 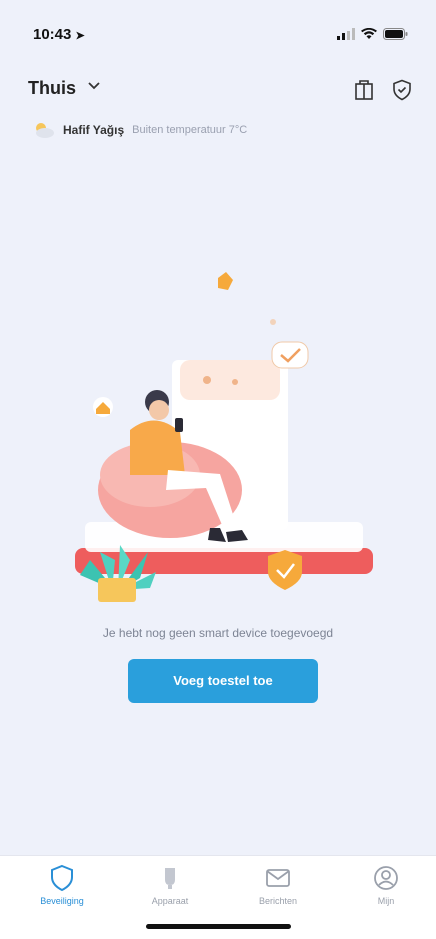 I want to click on empty-state-message: Je hebt nog geen smart device toegevoegd, so click(x=218, y=633).